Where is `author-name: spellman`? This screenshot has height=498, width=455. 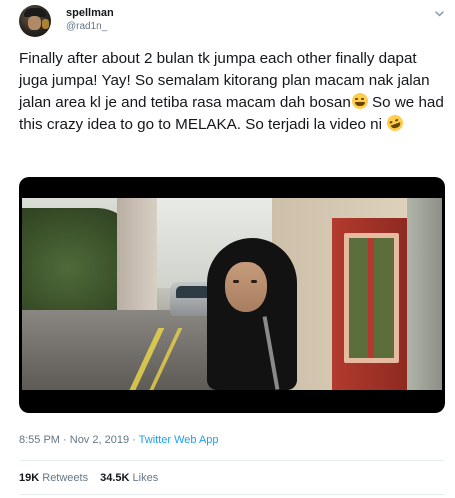
author-name: spellman is located at coordinates (90, 13).